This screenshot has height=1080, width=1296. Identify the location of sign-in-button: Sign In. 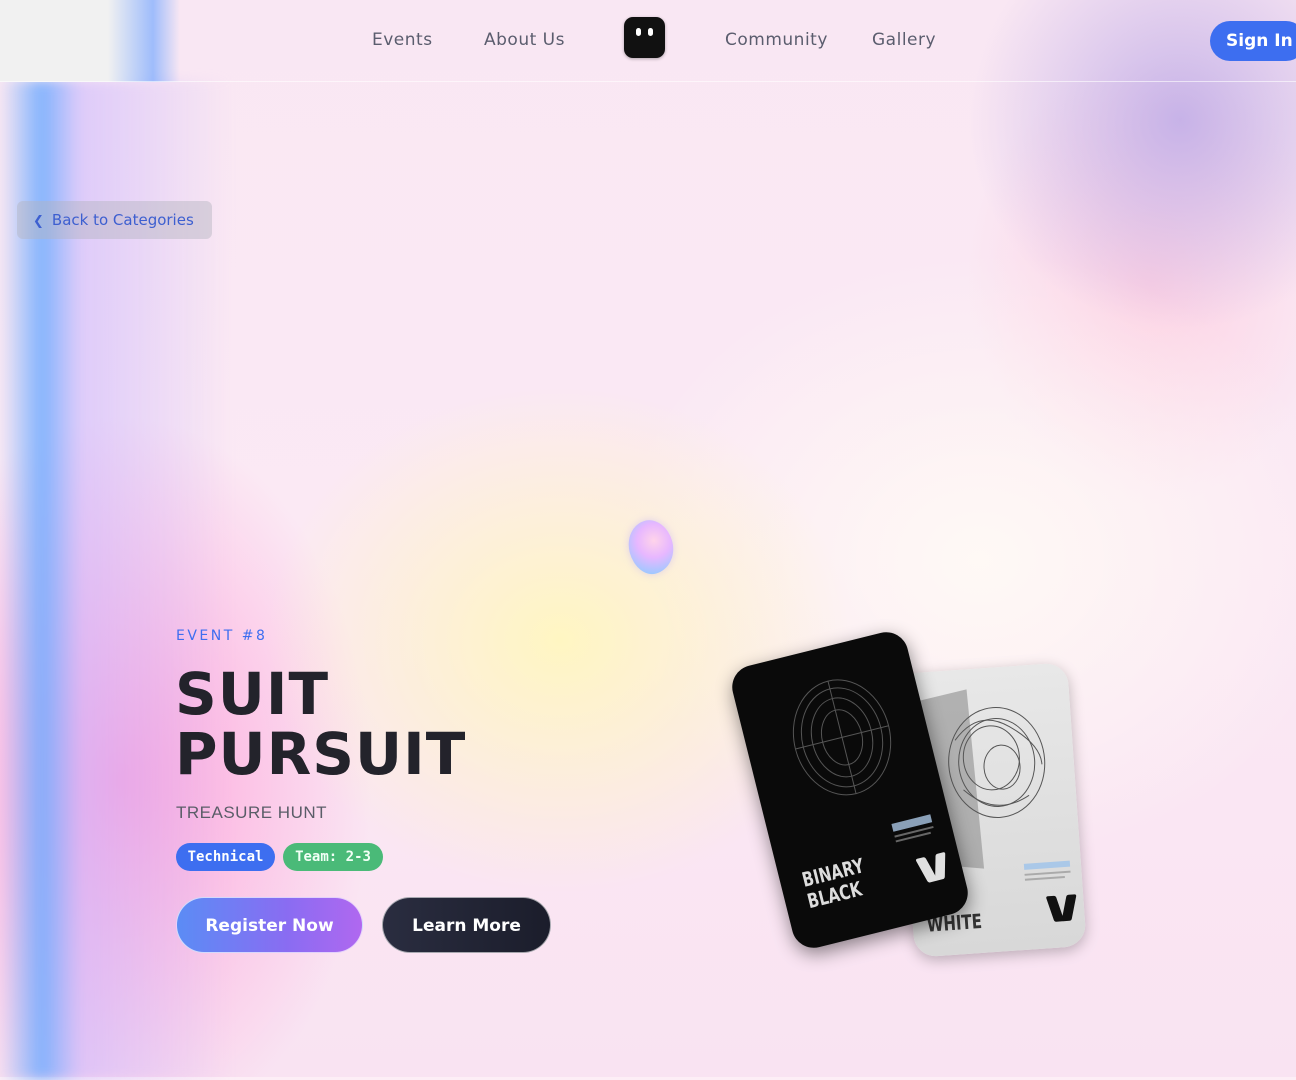
(1253, 41).